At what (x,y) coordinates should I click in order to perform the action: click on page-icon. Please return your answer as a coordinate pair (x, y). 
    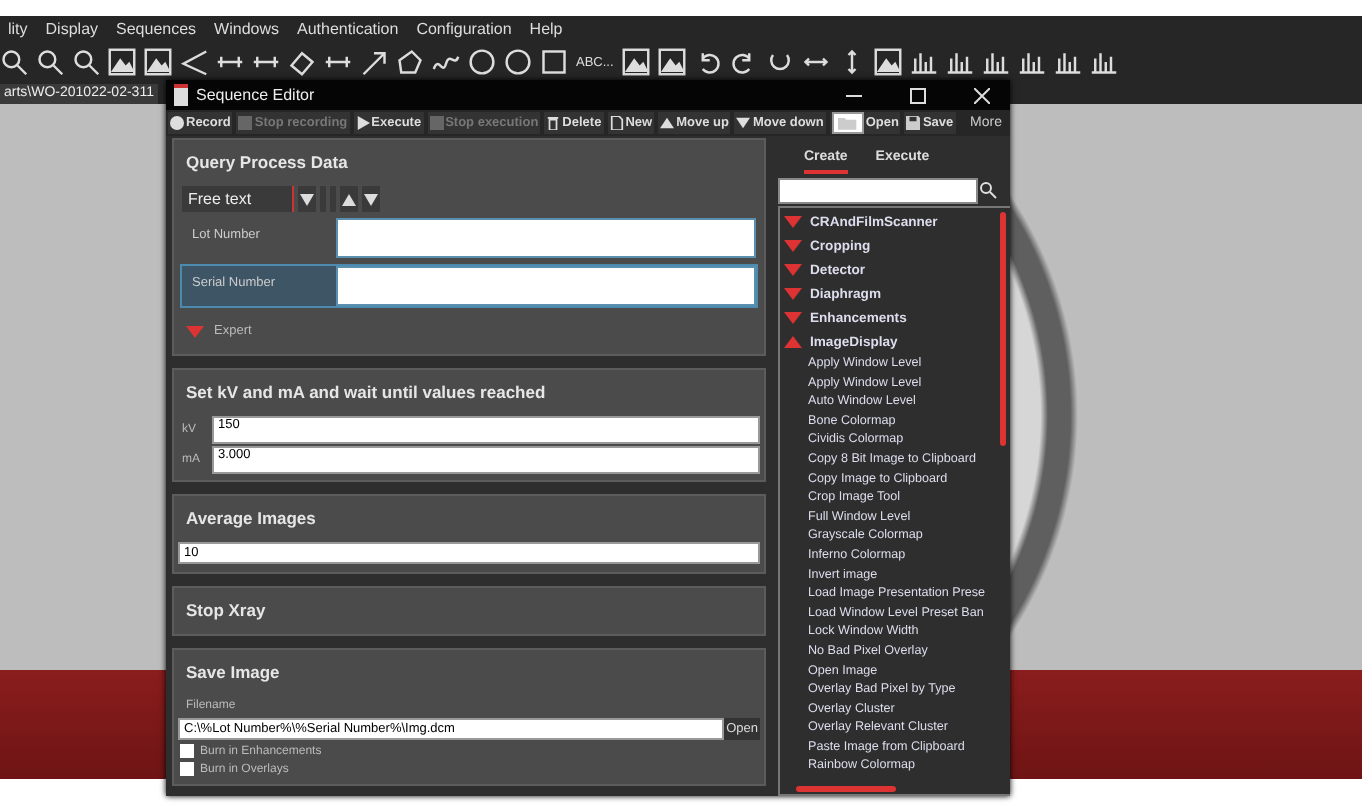
    Looking at the image, I should click on (616, 123).